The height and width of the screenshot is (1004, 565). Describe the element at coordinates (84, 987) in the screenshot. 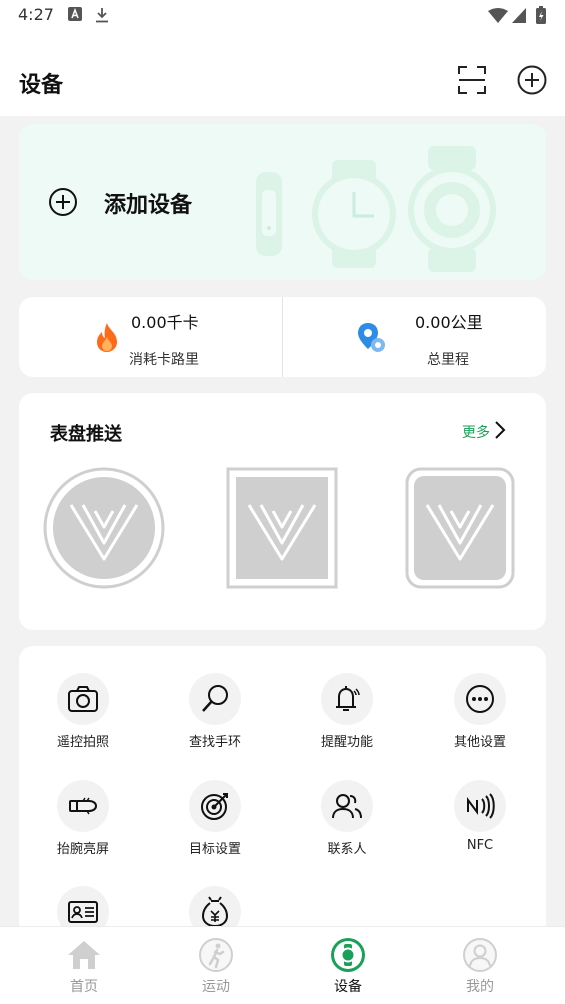

I see `nav-label: 首页` at that location.